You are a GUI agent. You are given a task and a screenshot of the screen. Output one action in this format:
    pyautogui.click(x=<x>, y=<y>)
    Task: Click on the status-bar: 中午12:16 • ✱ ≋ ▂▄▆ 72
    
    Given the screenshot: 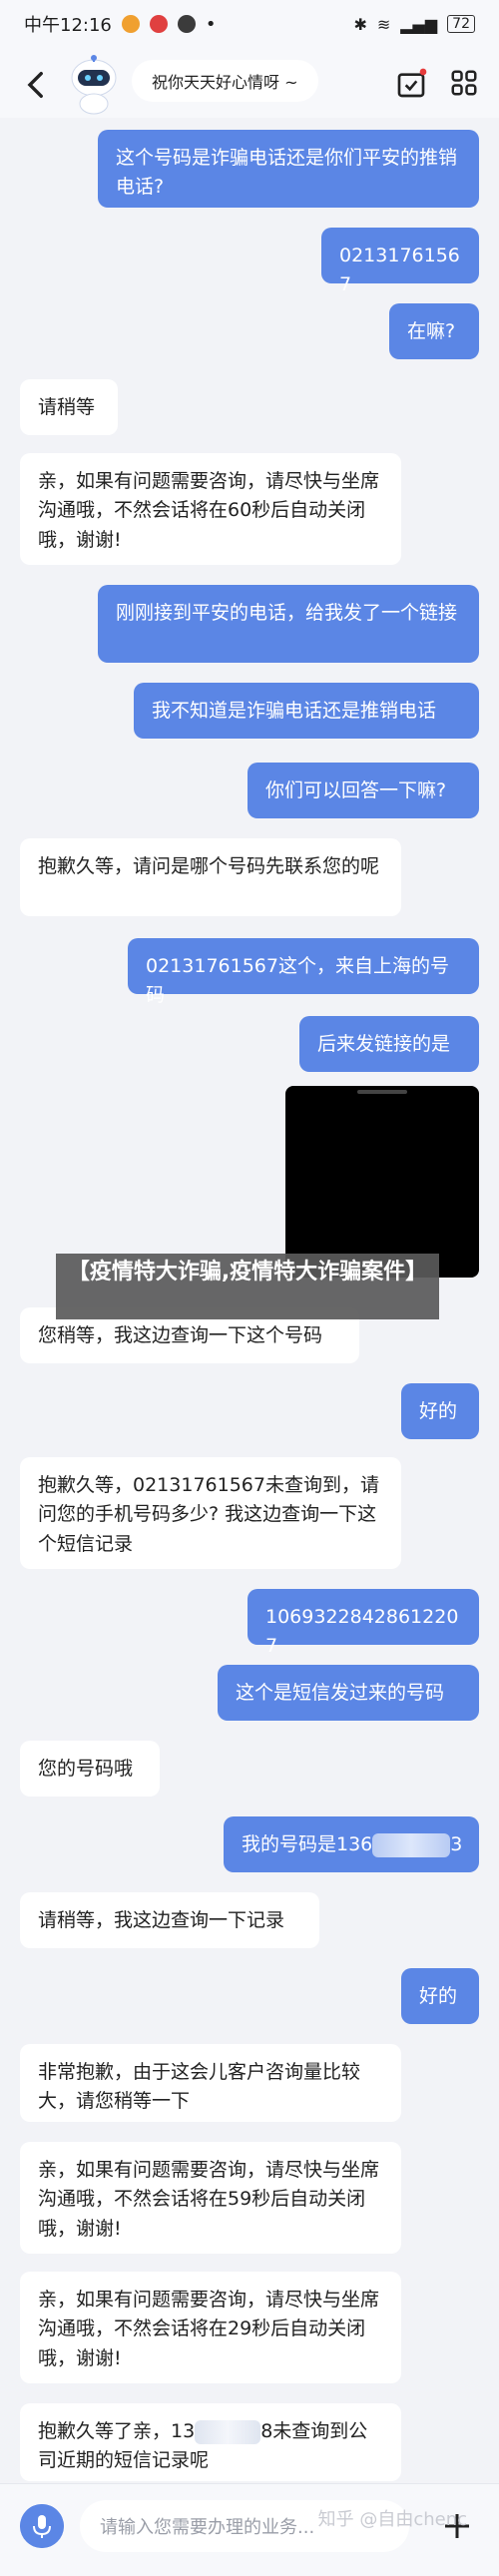 What is the action you would take?
    pyautogui.click(x=249, y=24)
    